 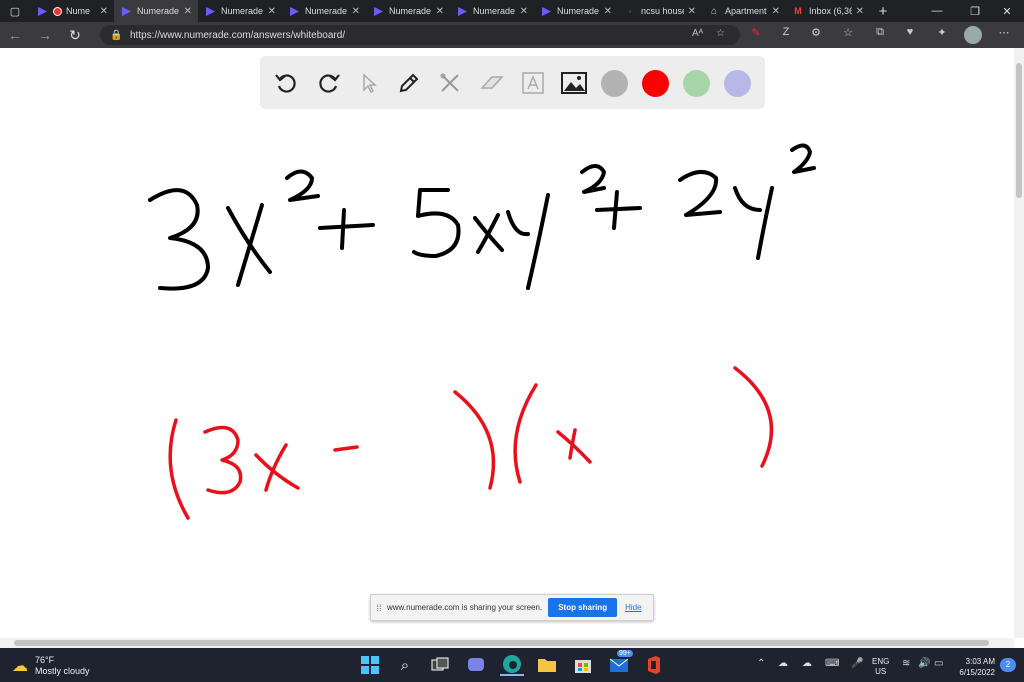 I want to click on language-indicator: ENG US, so click(x=880, y=667).